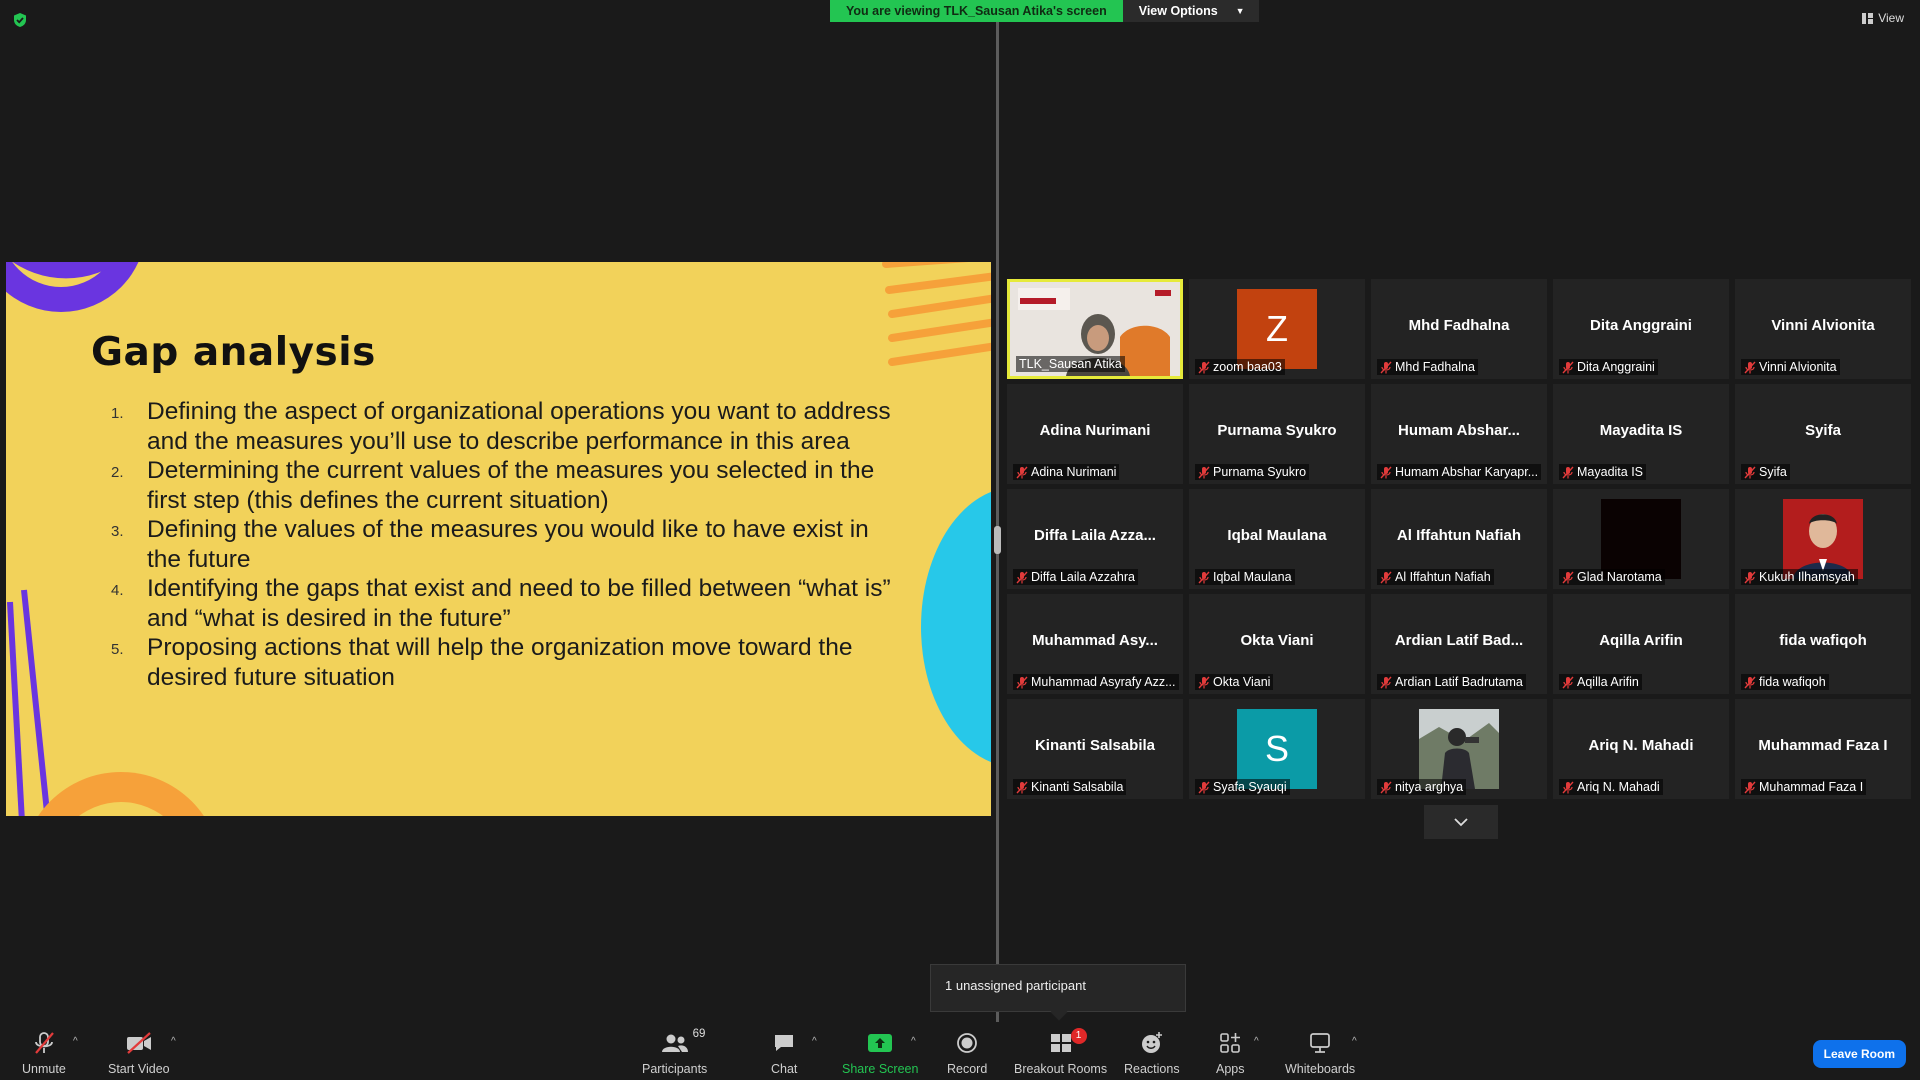 This screenshot has height=1080, width=1920. What do you see at coordinates (1256, 1041) in the screenshot?
I see `apps-options-caret: ^` at bounding box center [1256, 1041].